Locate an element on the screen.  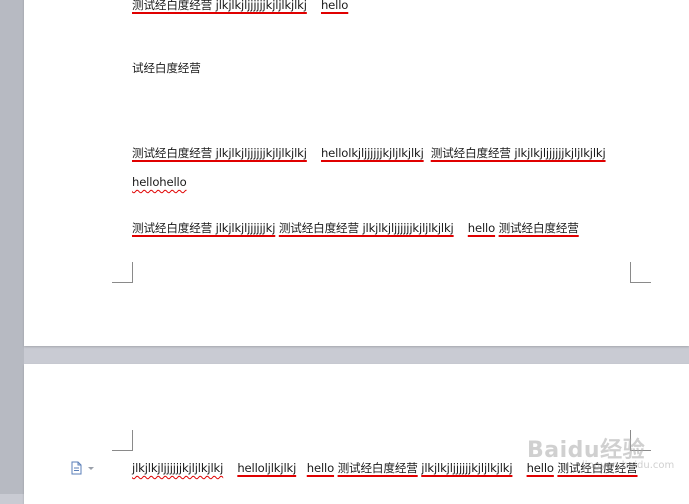
paste-options-button is located at coordinates (83, 467).